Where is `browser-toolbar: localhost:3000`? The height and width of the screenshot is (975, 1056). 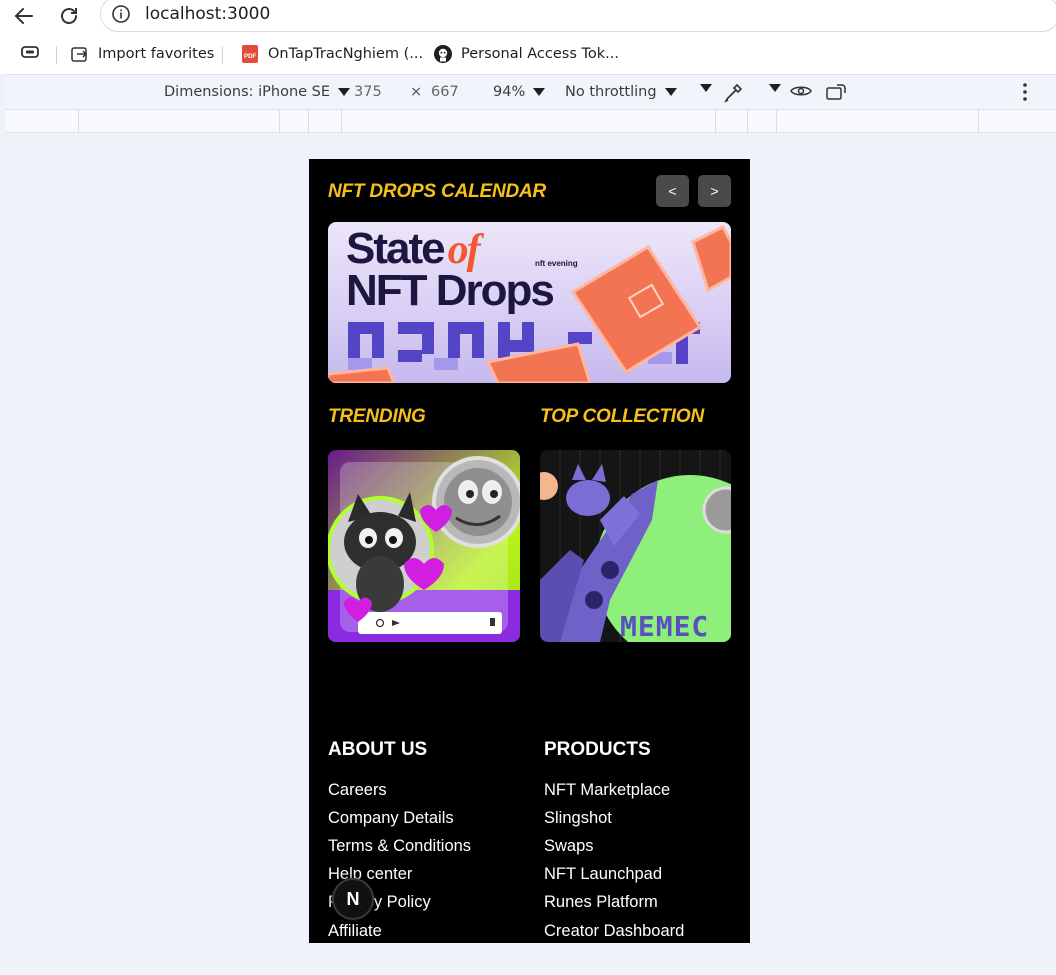 browser-toolbar: localhost:3000 is located at coordinates (528, 17).